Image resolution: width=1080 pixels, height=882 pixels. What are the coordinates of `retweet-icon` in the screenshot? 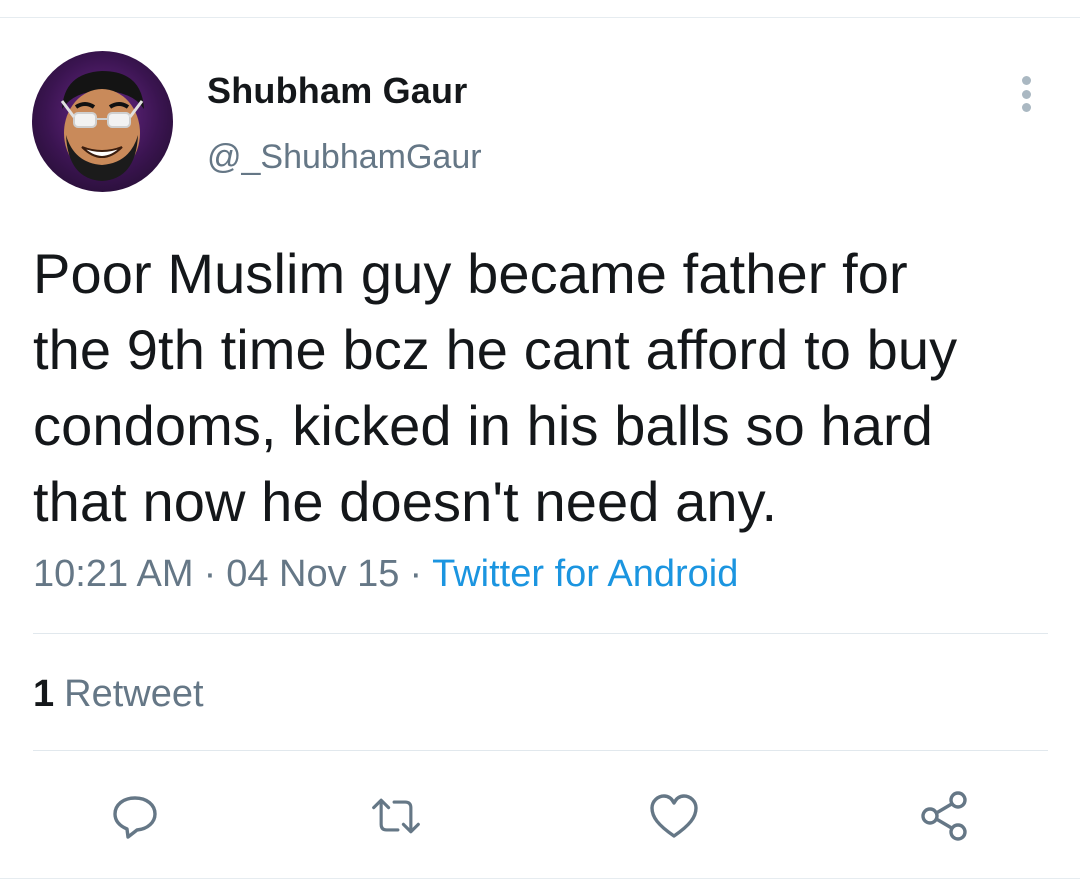 It's located at (396, 816).